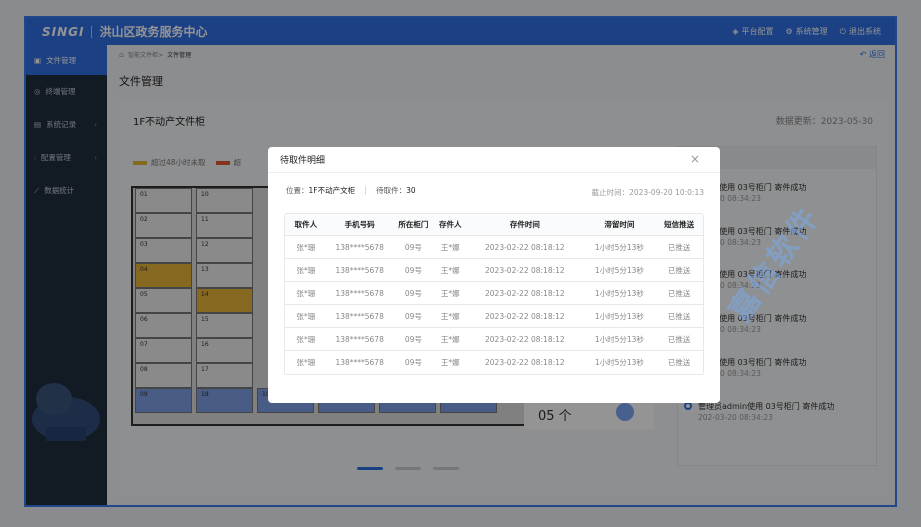 The width and height of the screenshot is (921, 527). I want to click on dialog-header: 待取件明细 ×, so click(494, 160).